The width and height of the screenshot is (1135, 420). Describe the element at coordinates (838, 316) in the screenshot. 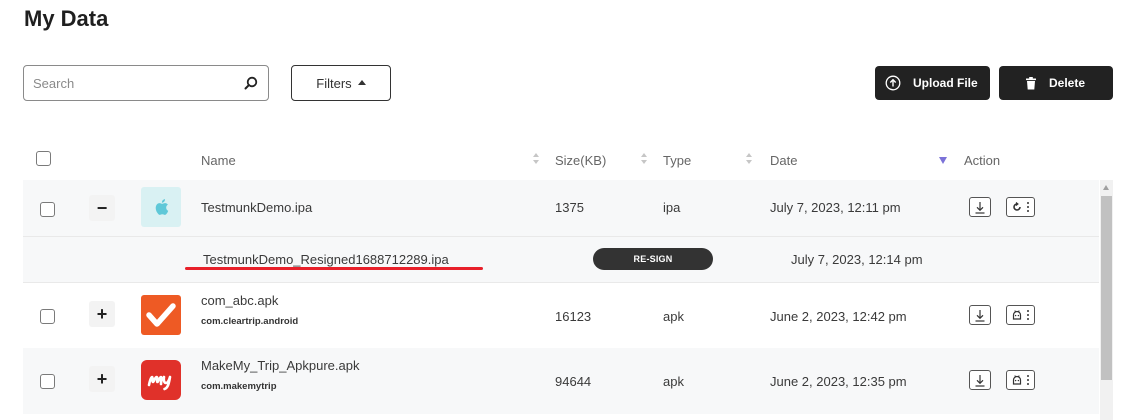

I see `file-date: June 2, 2023, 12:42 pm` at that location.